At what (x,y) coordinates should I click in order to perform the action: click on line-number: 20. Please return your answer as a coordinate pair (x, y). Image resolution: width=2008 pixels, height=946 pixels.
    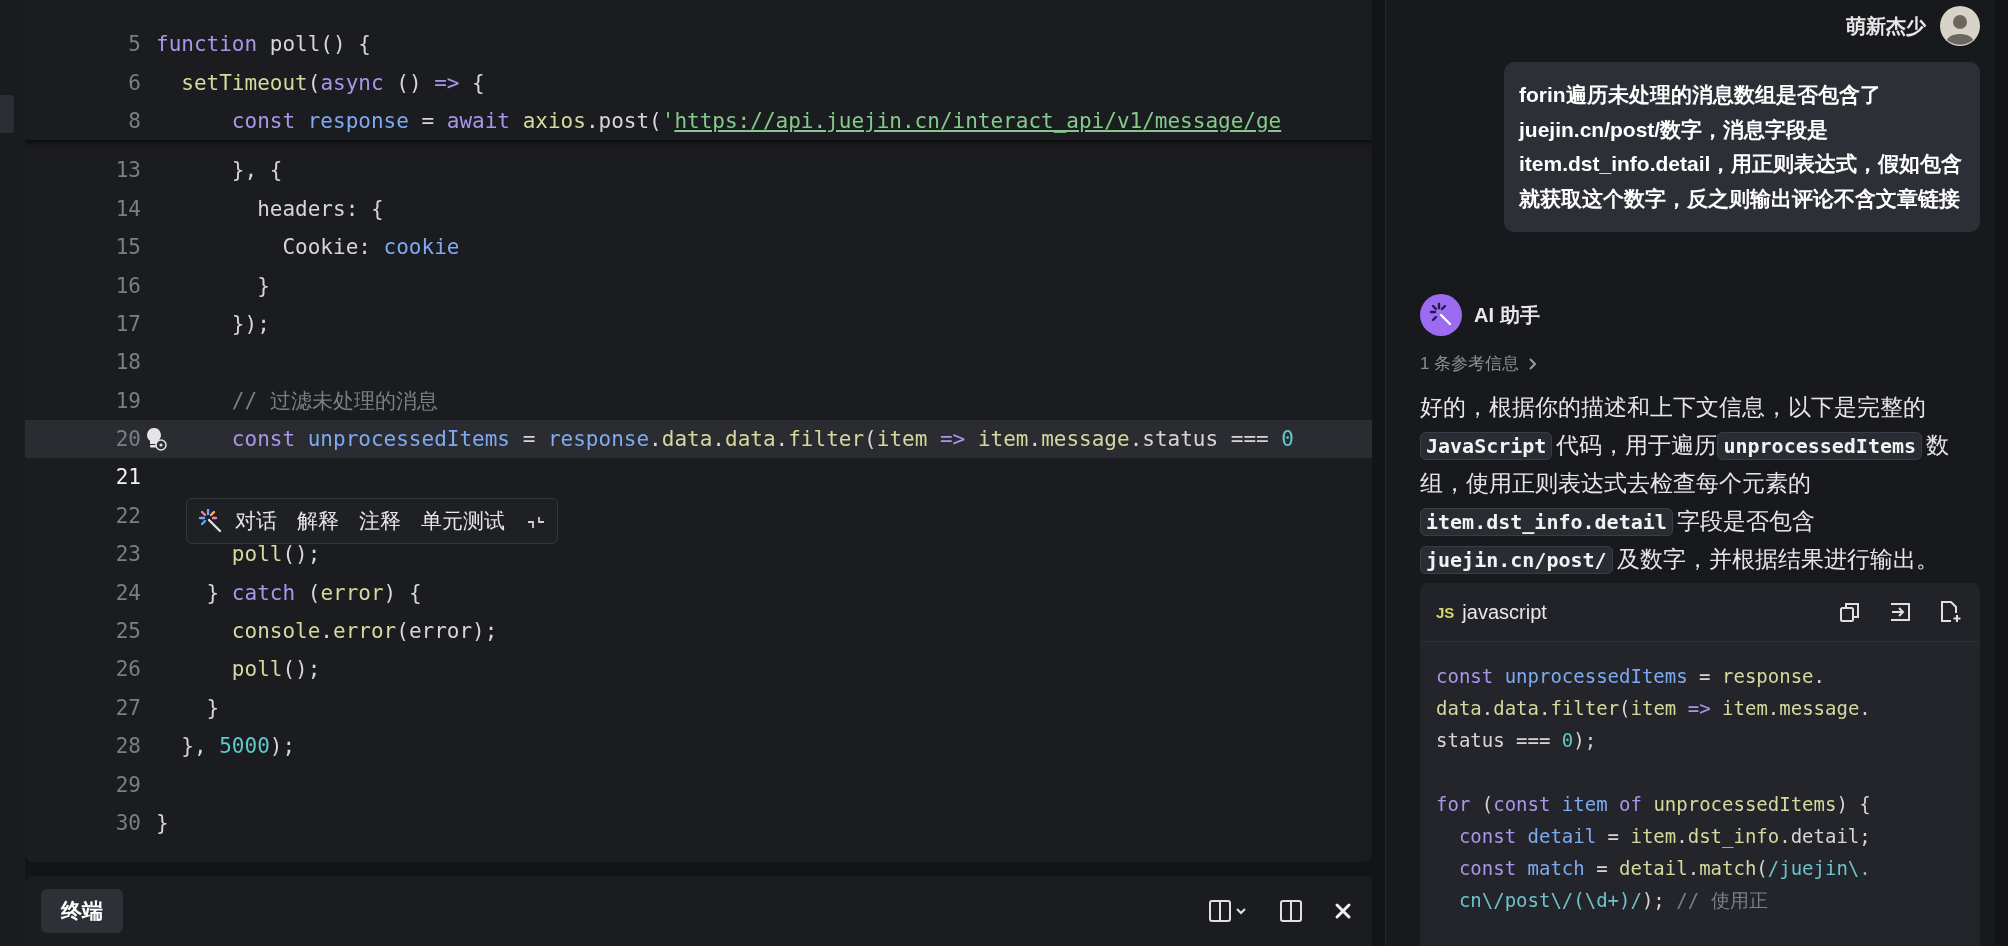
    Looking at the image, I should click on (127, 439).